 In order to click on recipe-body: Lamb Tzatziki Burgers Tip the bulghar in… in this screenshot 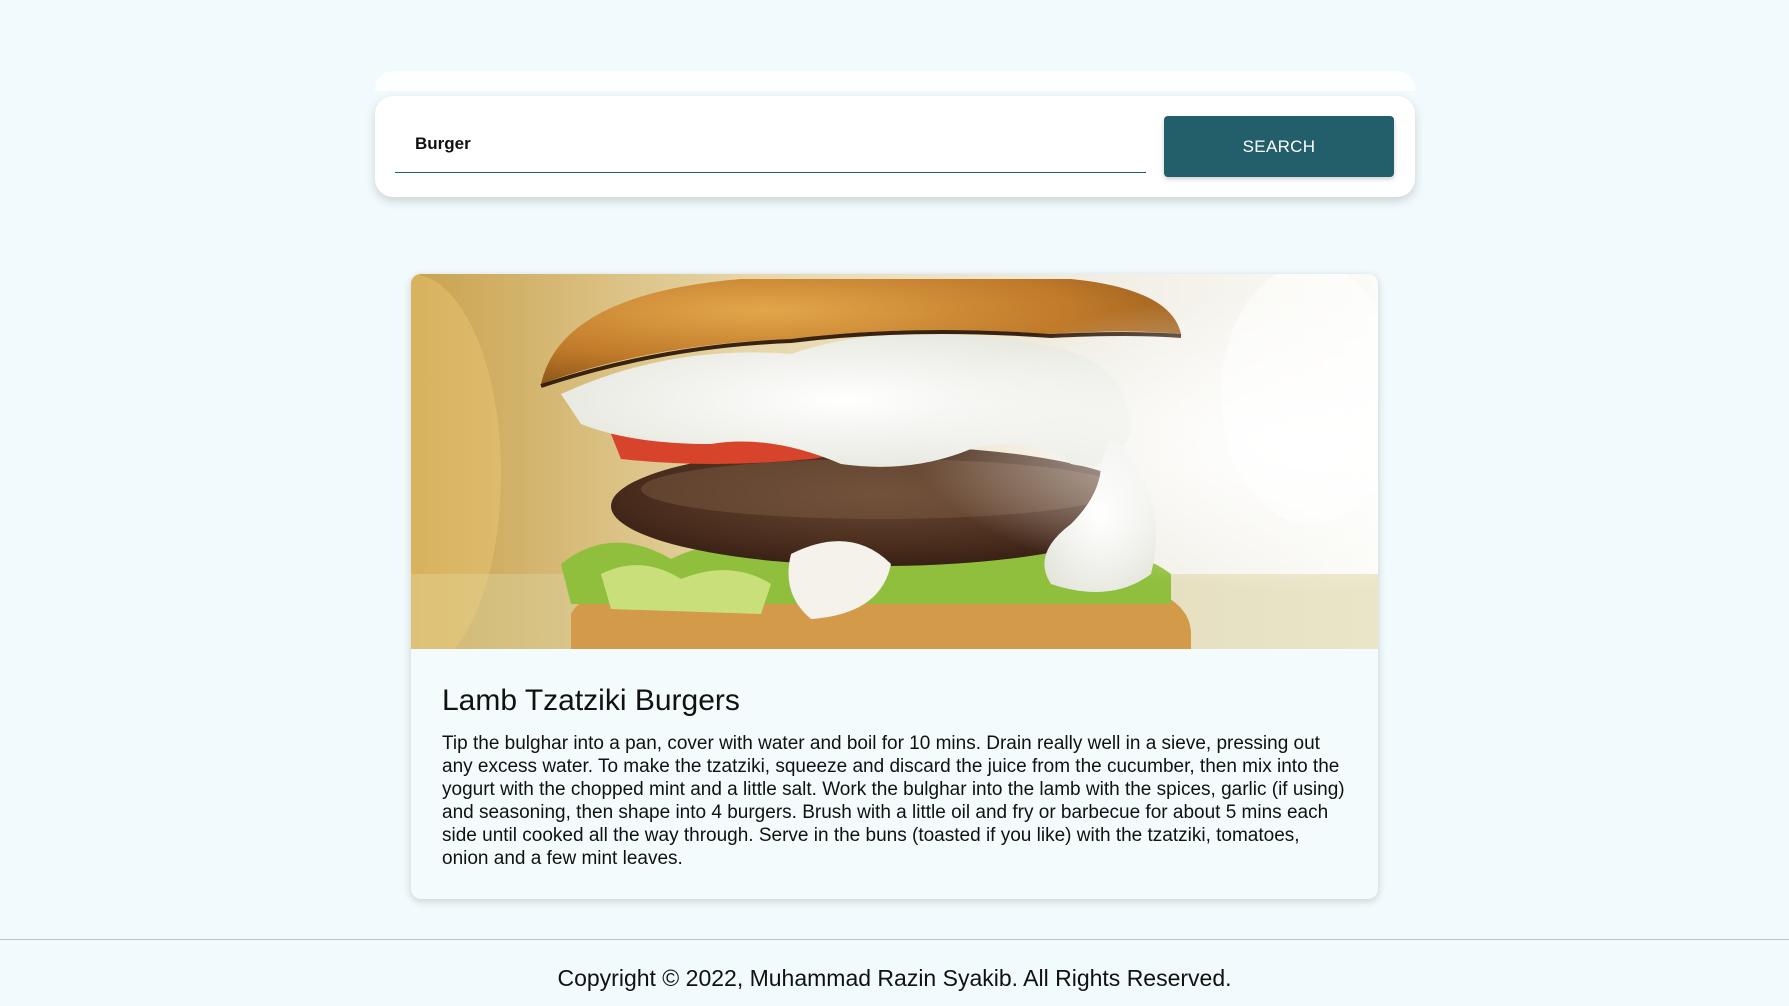, I will do `click(894, 776)`.